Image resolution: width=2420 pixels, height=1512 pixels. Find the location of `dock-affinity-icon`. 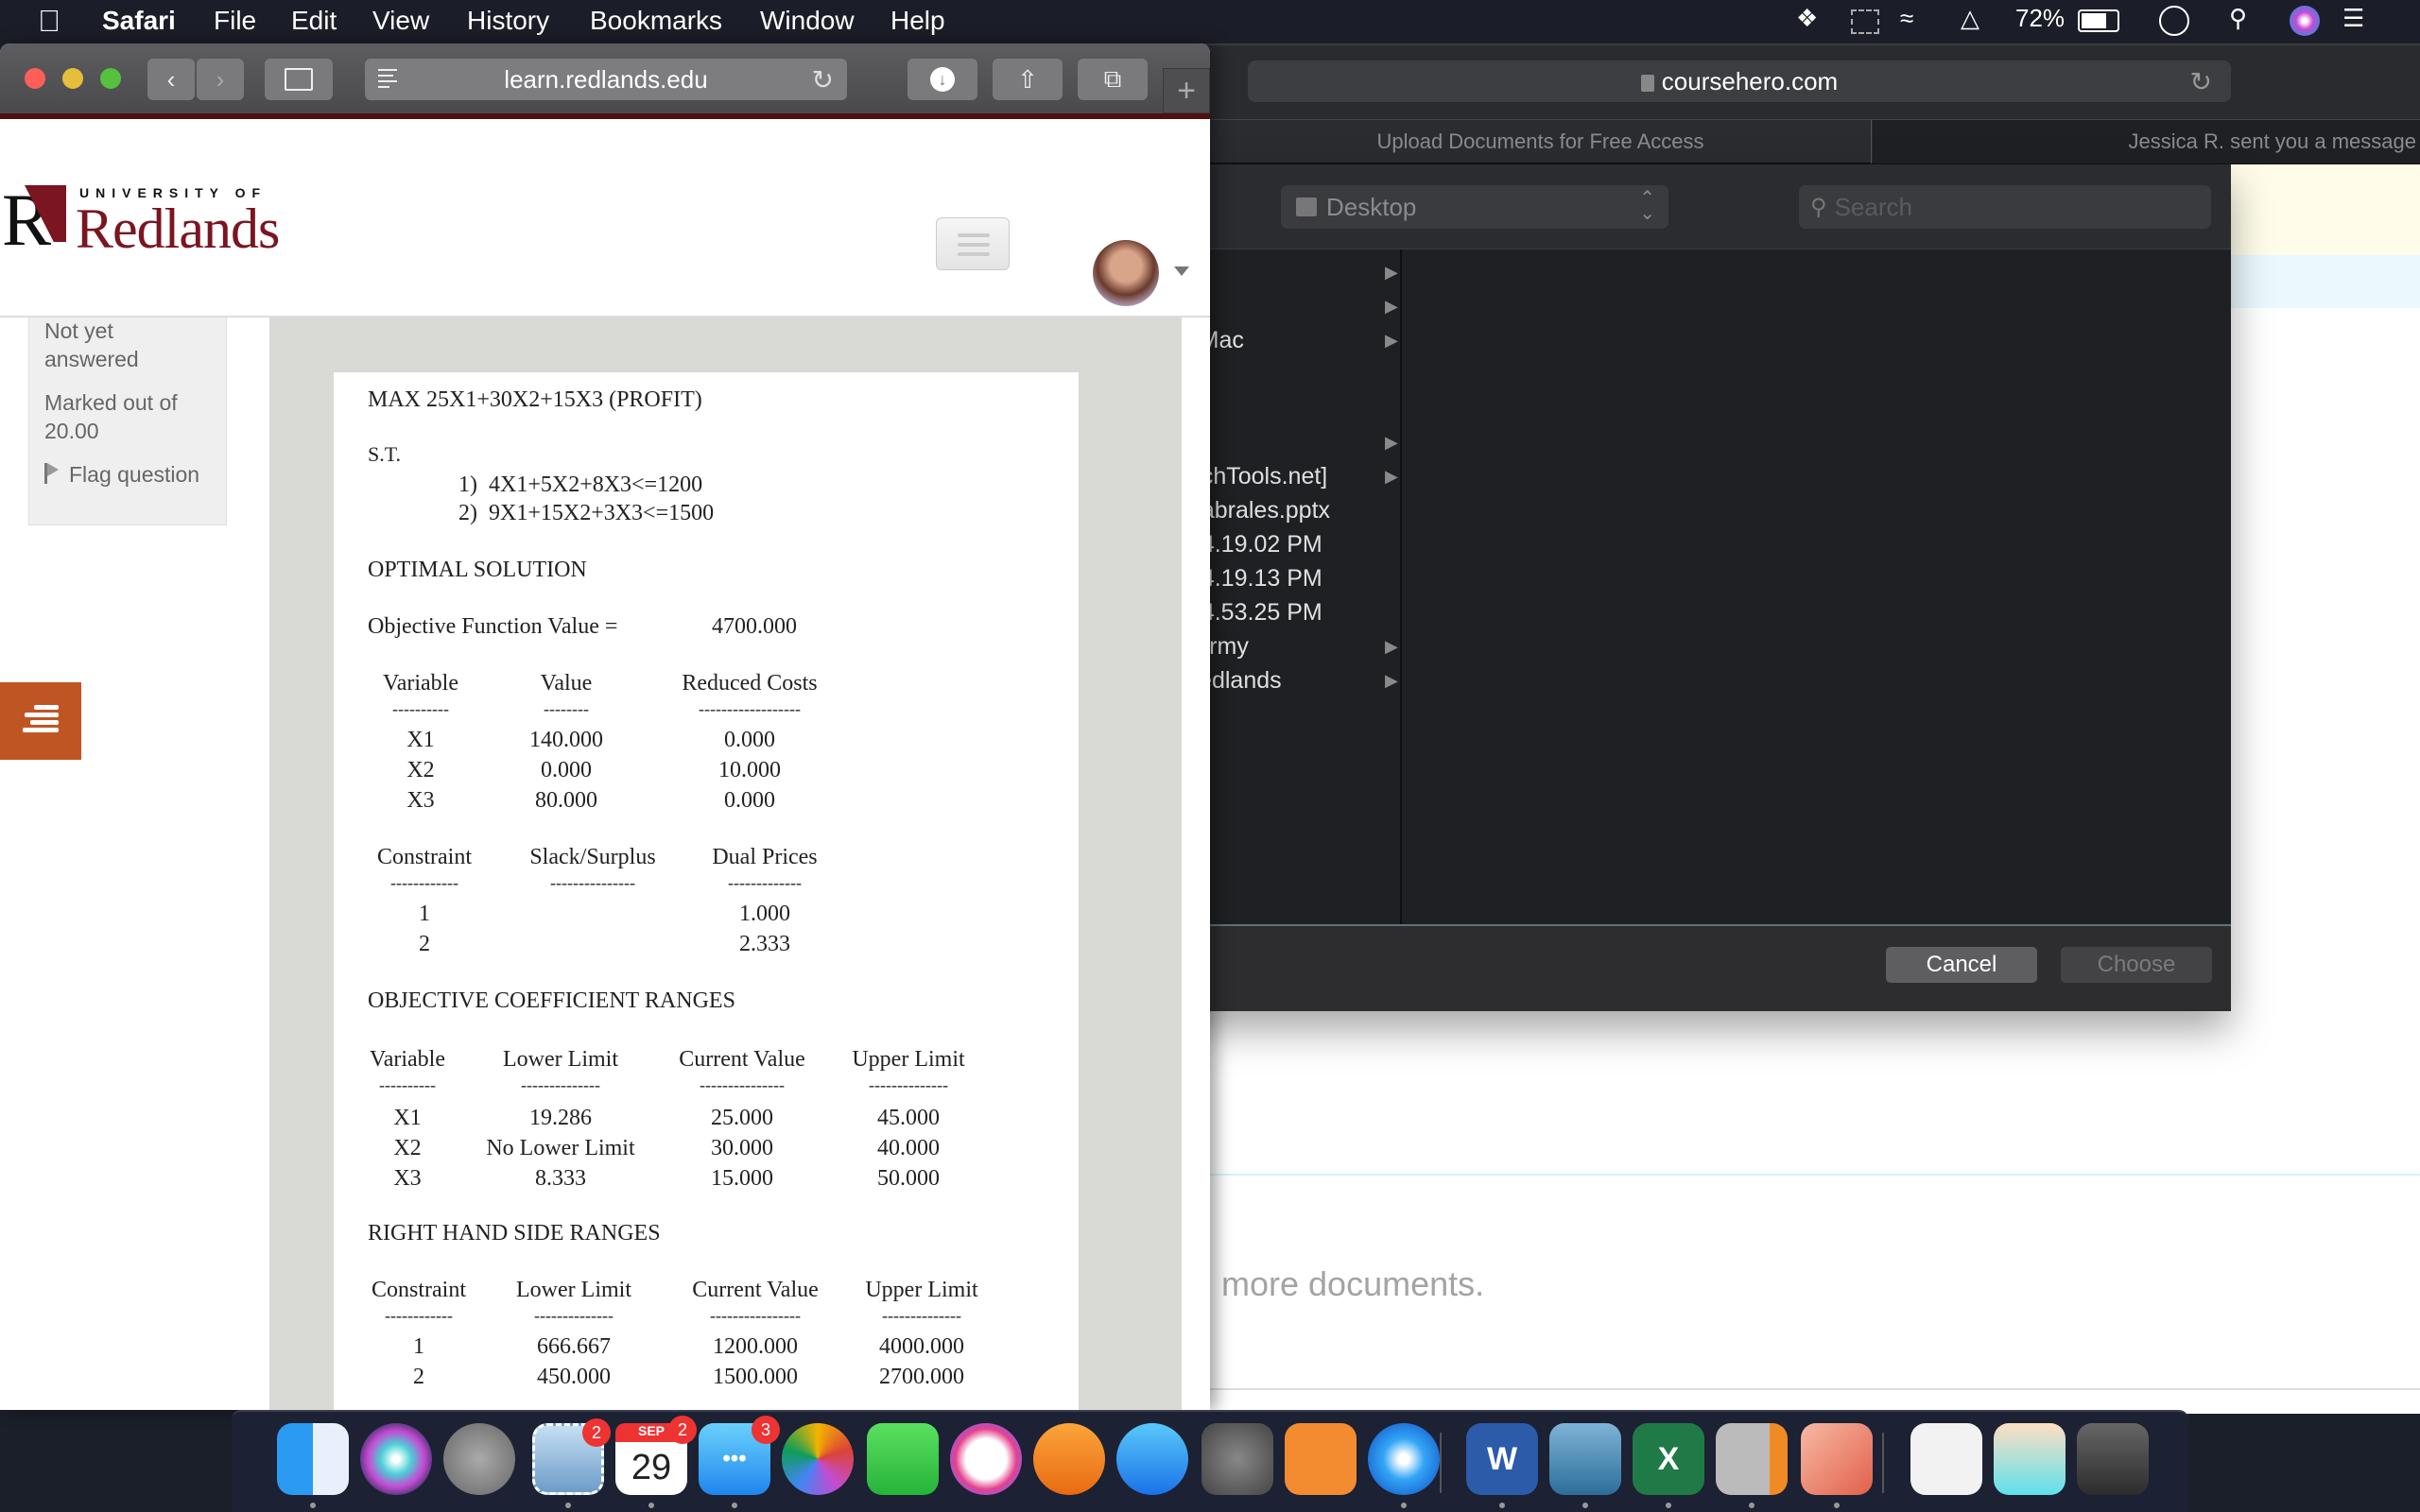

dock-affinity-icon is located at coordinates (1837, 1459).